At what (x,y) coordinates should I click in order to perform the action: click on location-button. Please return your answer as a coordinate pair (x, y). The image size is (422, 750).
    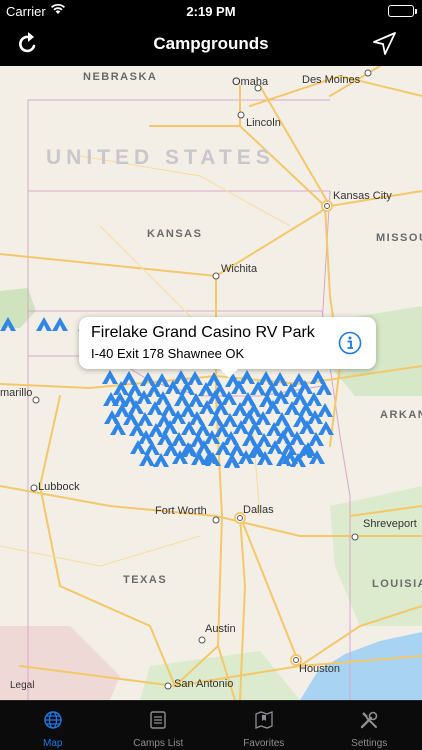
    Looking at the image, I should click on (384, 44).